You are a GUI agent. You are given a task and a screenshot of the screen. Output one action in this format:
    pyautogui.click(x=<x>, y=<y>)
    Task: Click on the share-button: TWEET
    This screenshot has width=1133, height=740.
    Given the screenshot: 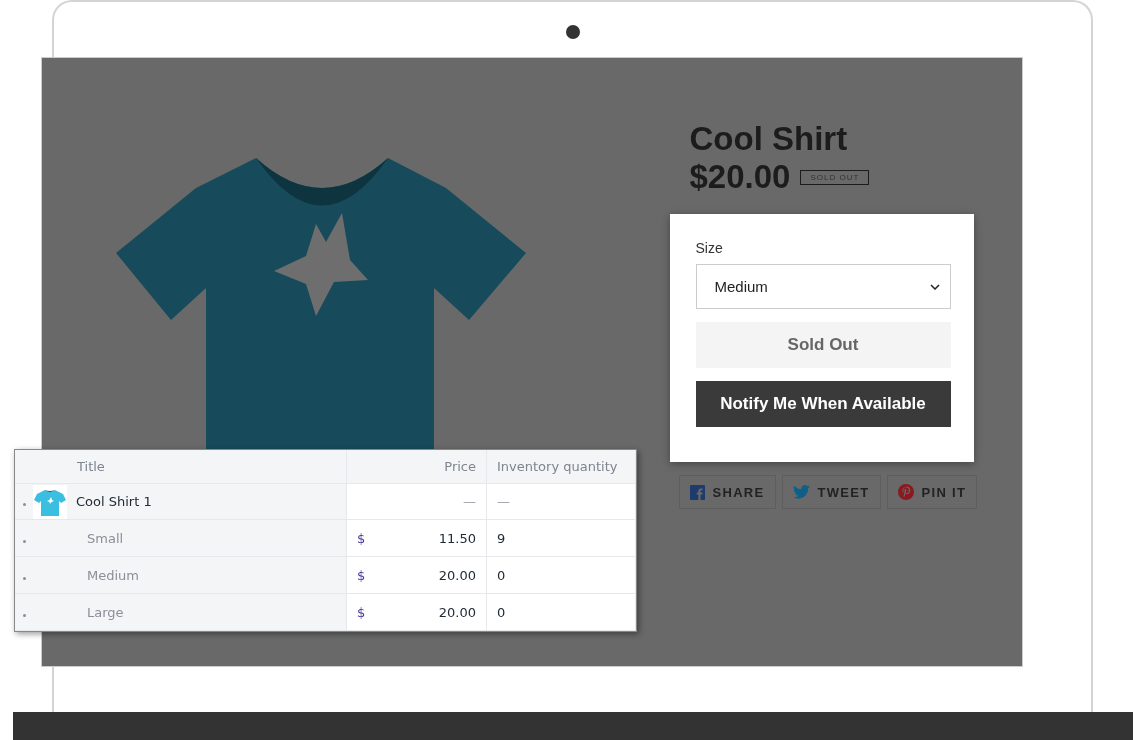 What is the action you would take?
    pyautogui.click(x=831, y=492)
    